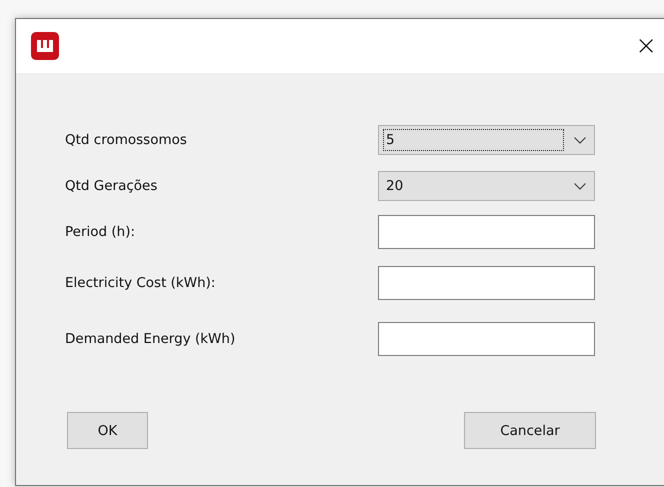 The width and height of the screenshot is (664, 487). What do you see at coordinates (126, 140) in the screenshot?
I see `field-label: Qtd cromossomos` at bounding box center [126, 140].